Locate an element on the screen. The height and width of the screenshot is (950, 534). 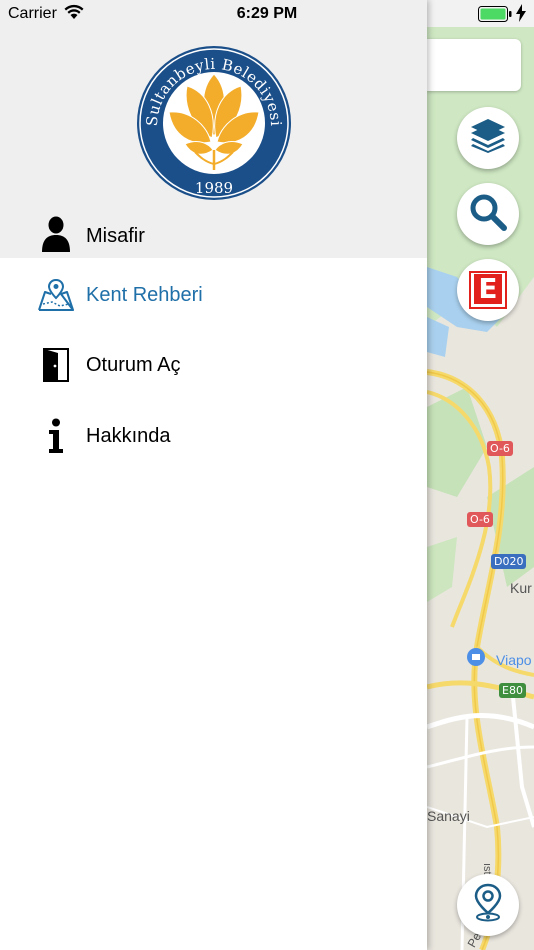
door-icon is located at coordinates (56, 365).